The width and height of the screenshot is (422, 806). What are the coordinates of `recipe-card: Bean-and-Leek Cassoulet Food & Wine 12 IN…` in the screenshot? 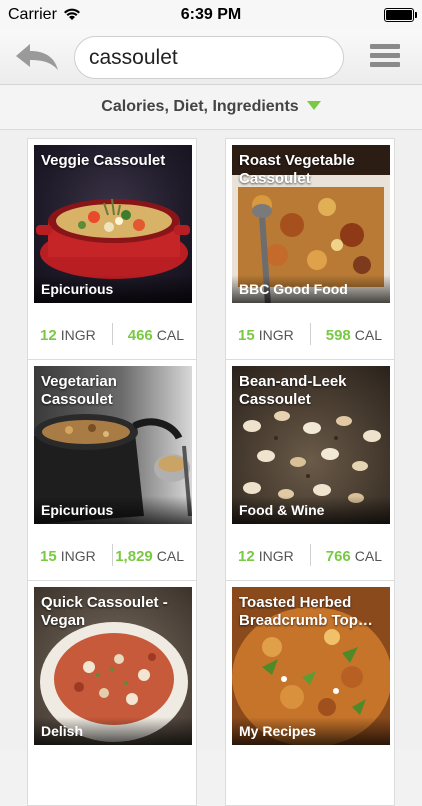 It's located at (310, 472).